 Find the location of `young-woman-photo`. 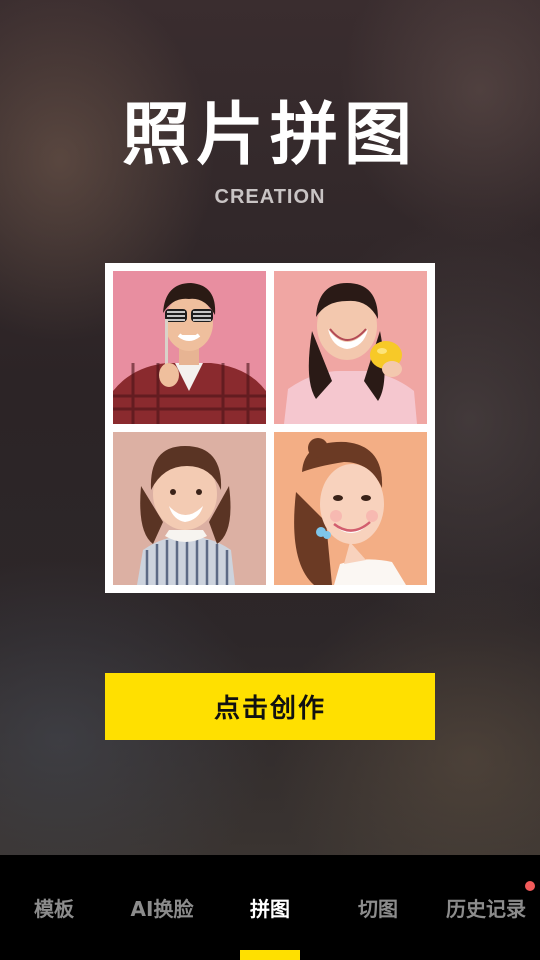

young-woman-photo is located at coordinates (350, 508).